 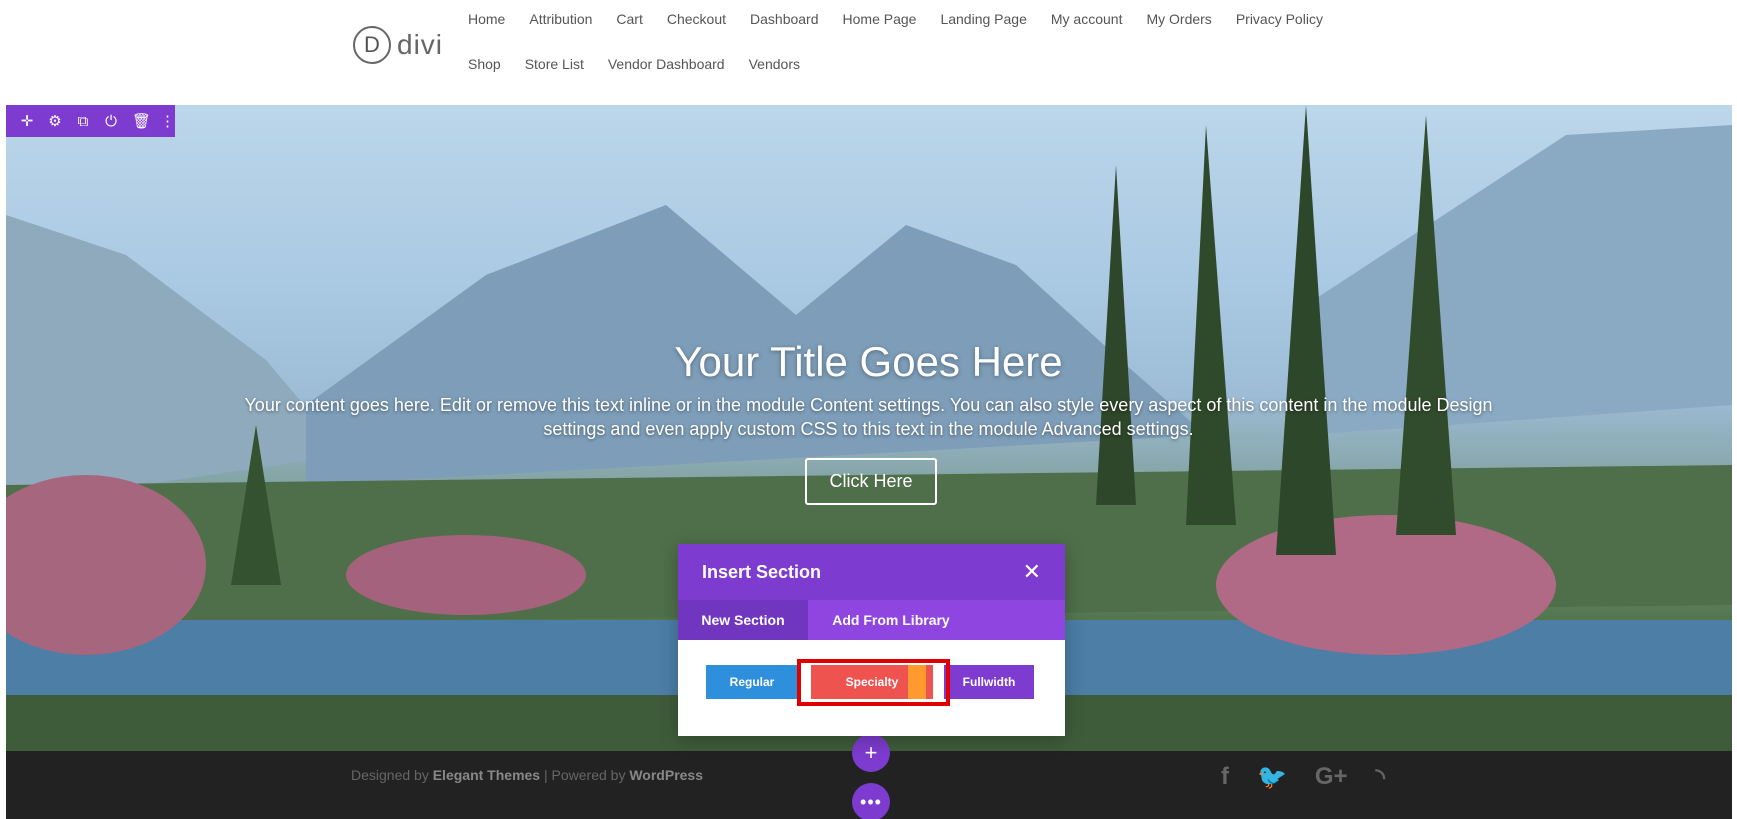 I want to click on click-here-button: Click Here, so click(x=871, y=481).